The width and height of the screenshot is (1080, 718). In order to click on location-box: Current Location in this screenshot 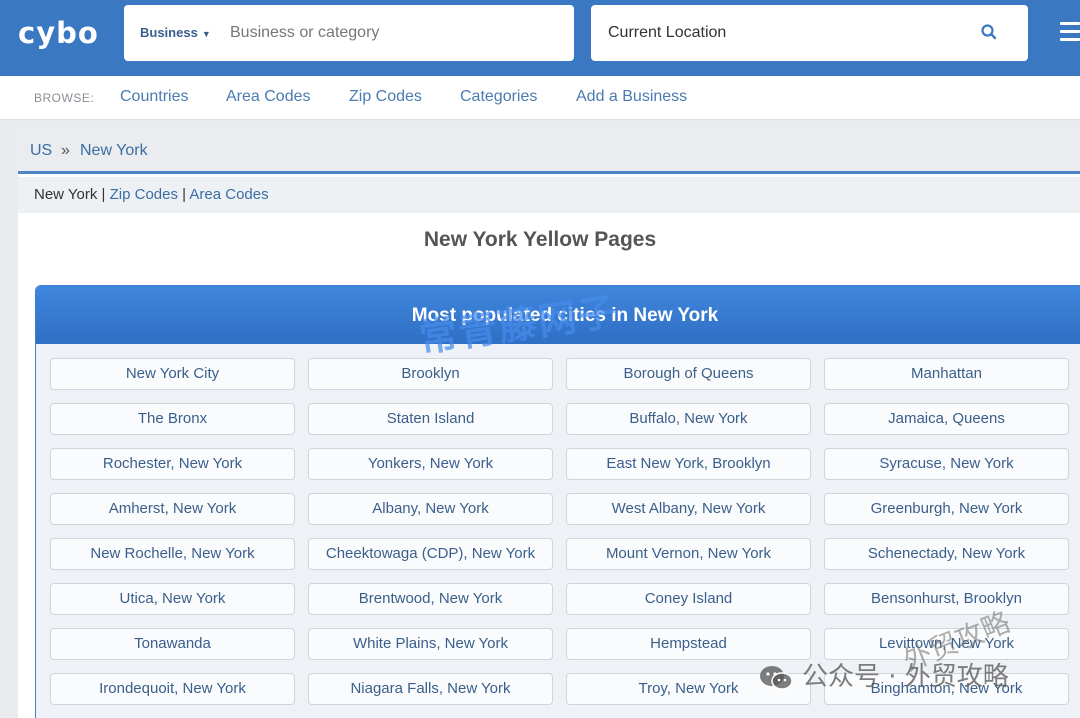, I will do `click(809, 33)`.